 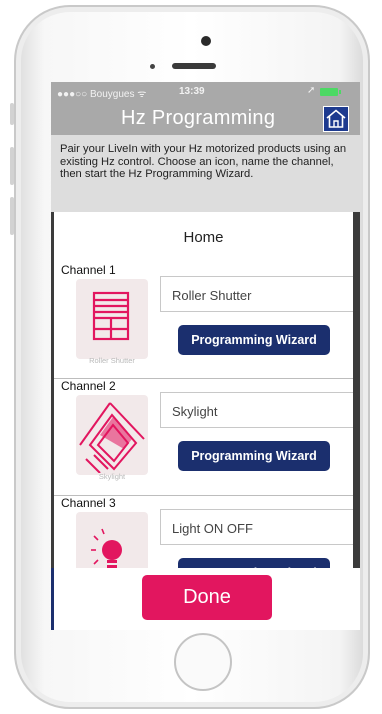 I want to click on status-time: 13:39, so click(x=192, y=91).